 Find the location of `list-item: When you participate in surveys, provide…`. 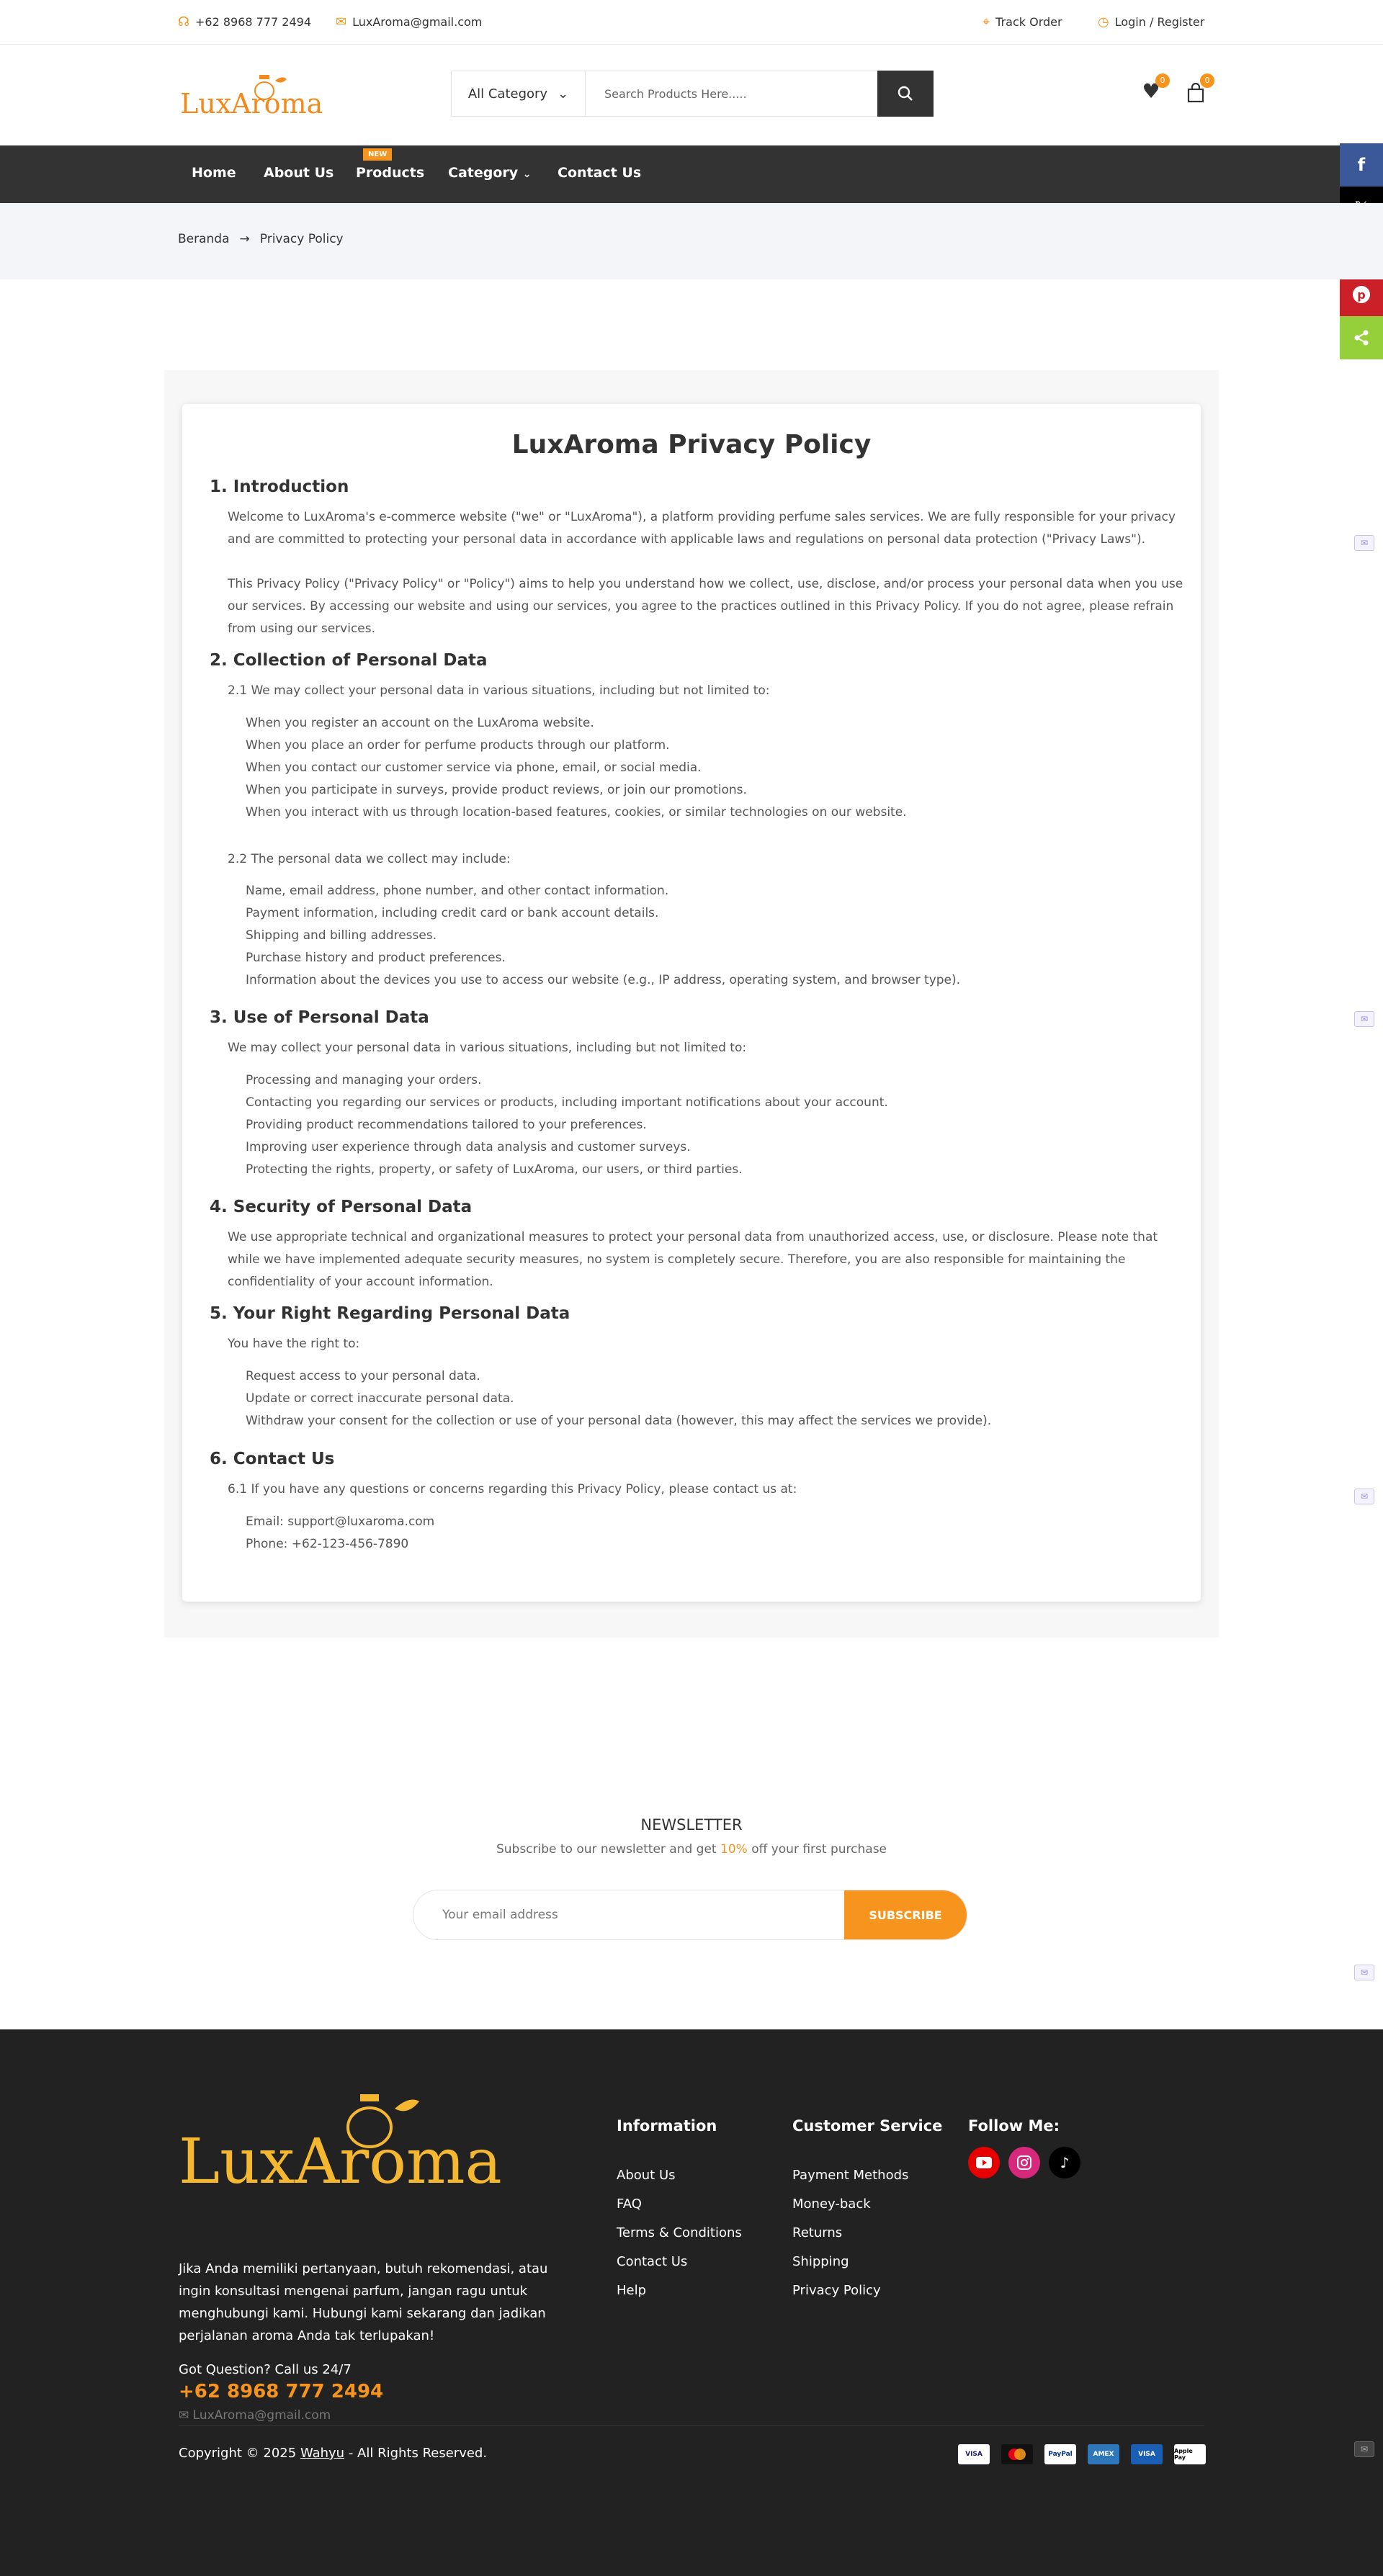

list-item: When you participate in surveys, provide… is located at coordinates (497, 790).